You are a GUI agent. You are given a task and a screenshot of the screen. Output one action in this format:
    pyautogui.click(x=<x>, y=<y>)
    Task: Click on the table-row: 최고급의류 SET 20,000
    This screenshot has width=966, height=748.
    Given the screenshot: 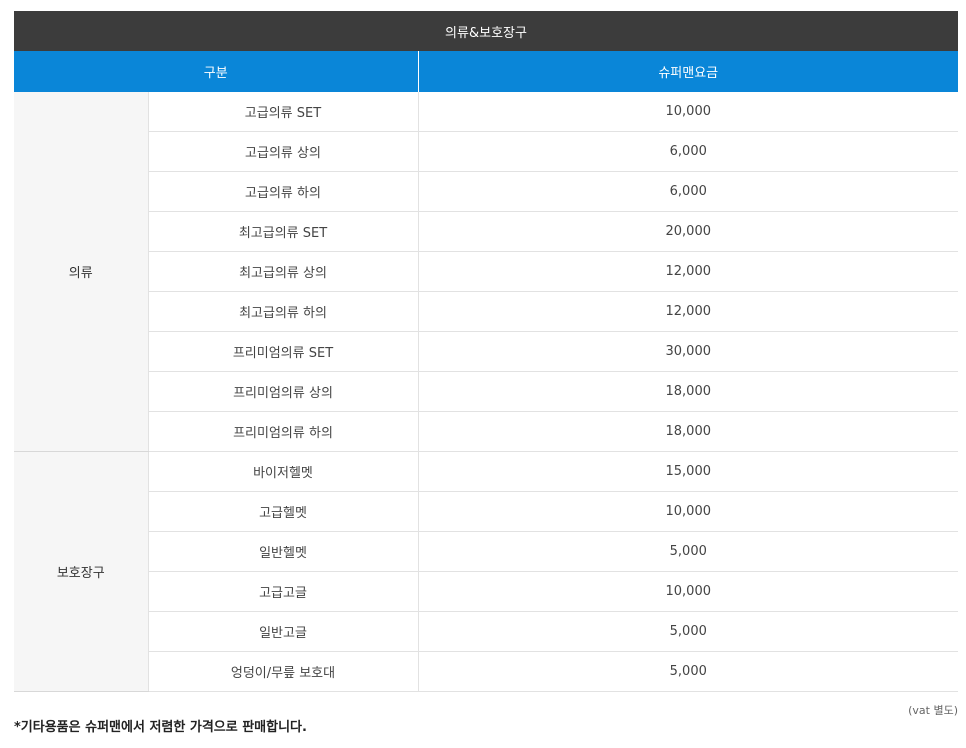 What is the action you would take?
    pyautogui.click(x=486, y=231)
    